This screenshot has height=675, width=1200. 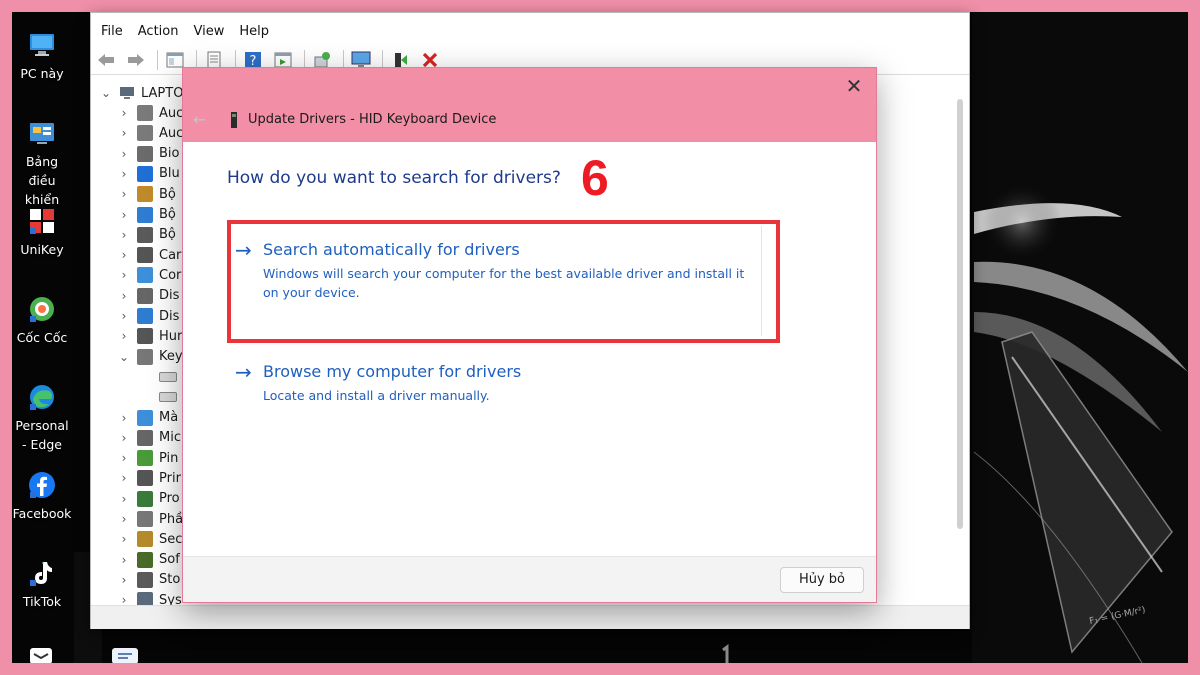 I want to click on menu-help: Help, so click(x=254, y=32).